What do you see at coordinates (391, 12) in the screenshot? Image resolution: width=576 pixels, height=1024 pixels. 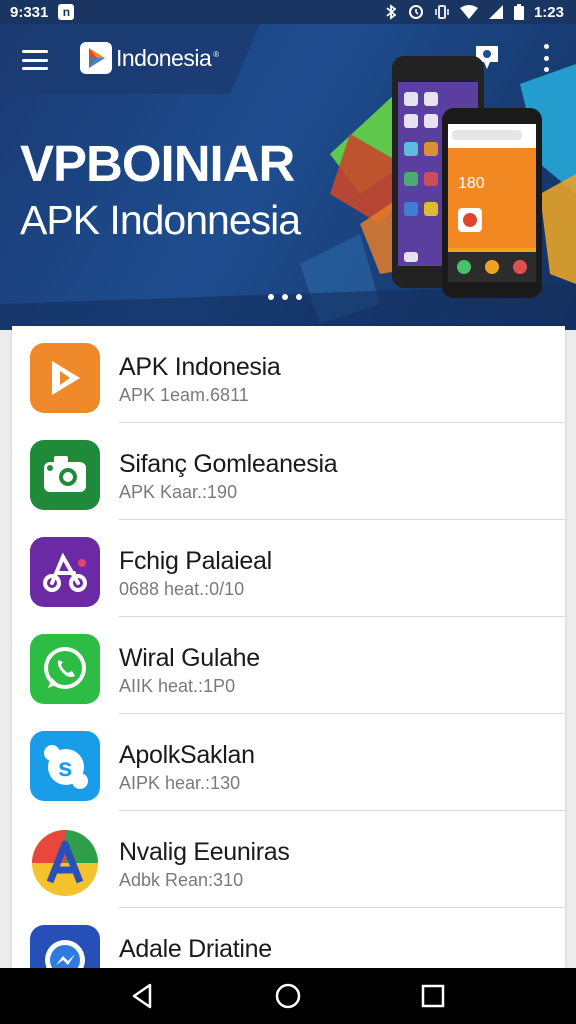 I see `bluetooth-icon` at bounding box center [391, 12].